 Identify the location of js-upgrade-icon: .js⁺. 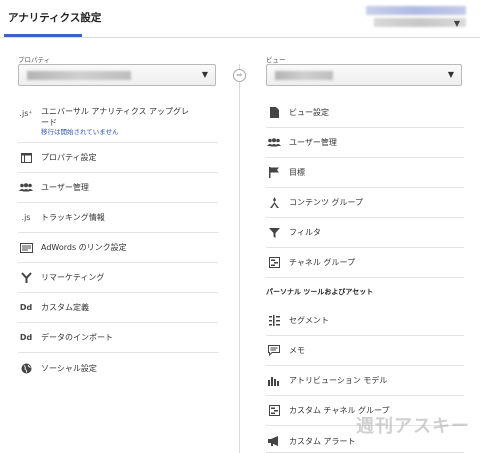
(26, 113).